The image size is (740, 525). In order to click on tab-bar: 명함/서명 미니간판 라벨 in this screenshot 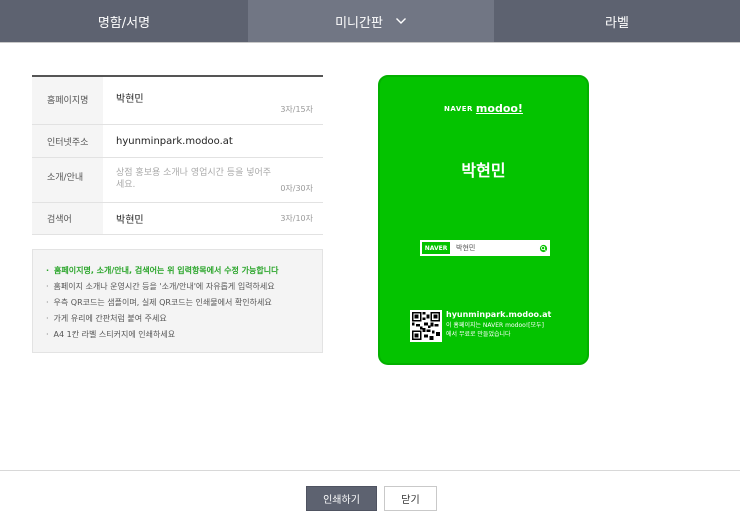, I will do `click(370, 21)`.